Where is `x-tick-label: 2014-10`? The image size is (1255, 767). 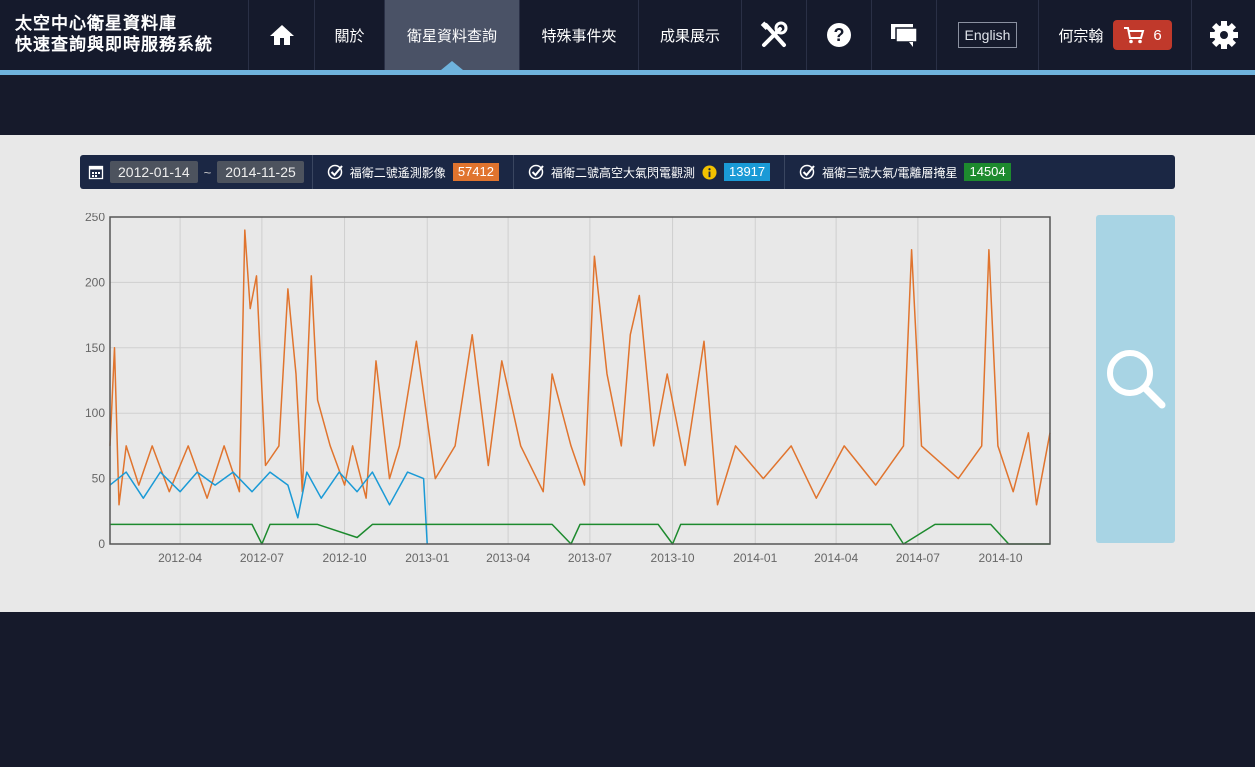 x-tick-label: 2014-10 is located at coordinates (1001, 557).